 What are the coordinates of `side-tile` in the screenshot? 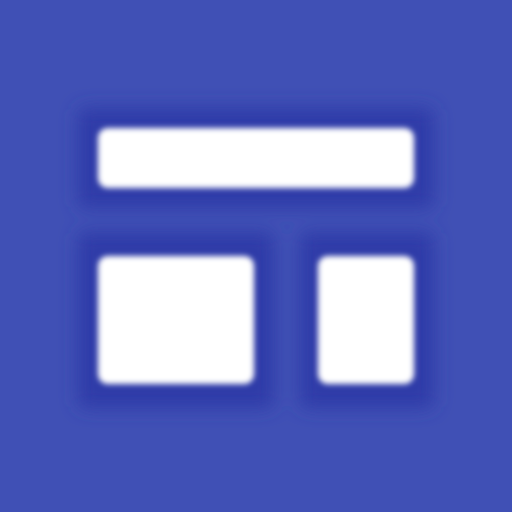 It's located at (366, 320).